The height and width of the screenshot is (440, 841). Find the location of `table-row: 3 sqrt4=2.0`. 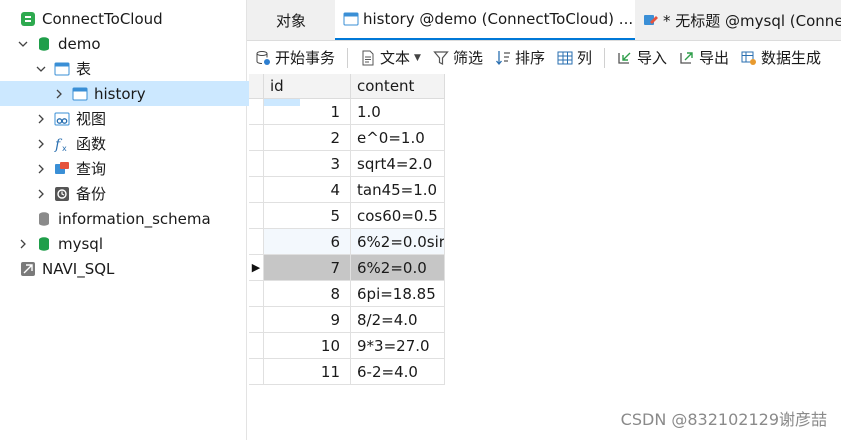

table-row: 3 sqrt4=2.0 is located at coordinates (347, 164).